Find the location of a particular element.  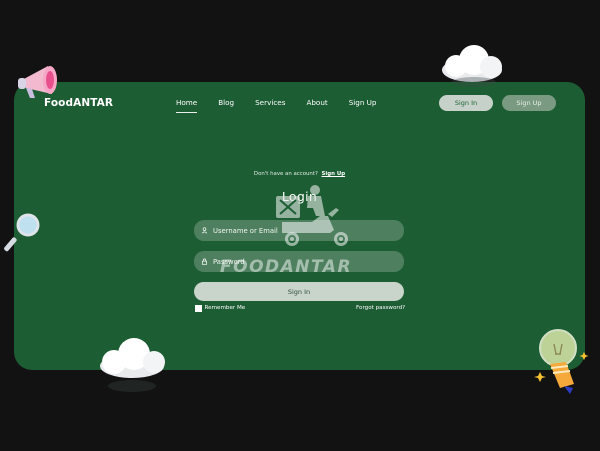

password-input is located at coordinates (303, 261).